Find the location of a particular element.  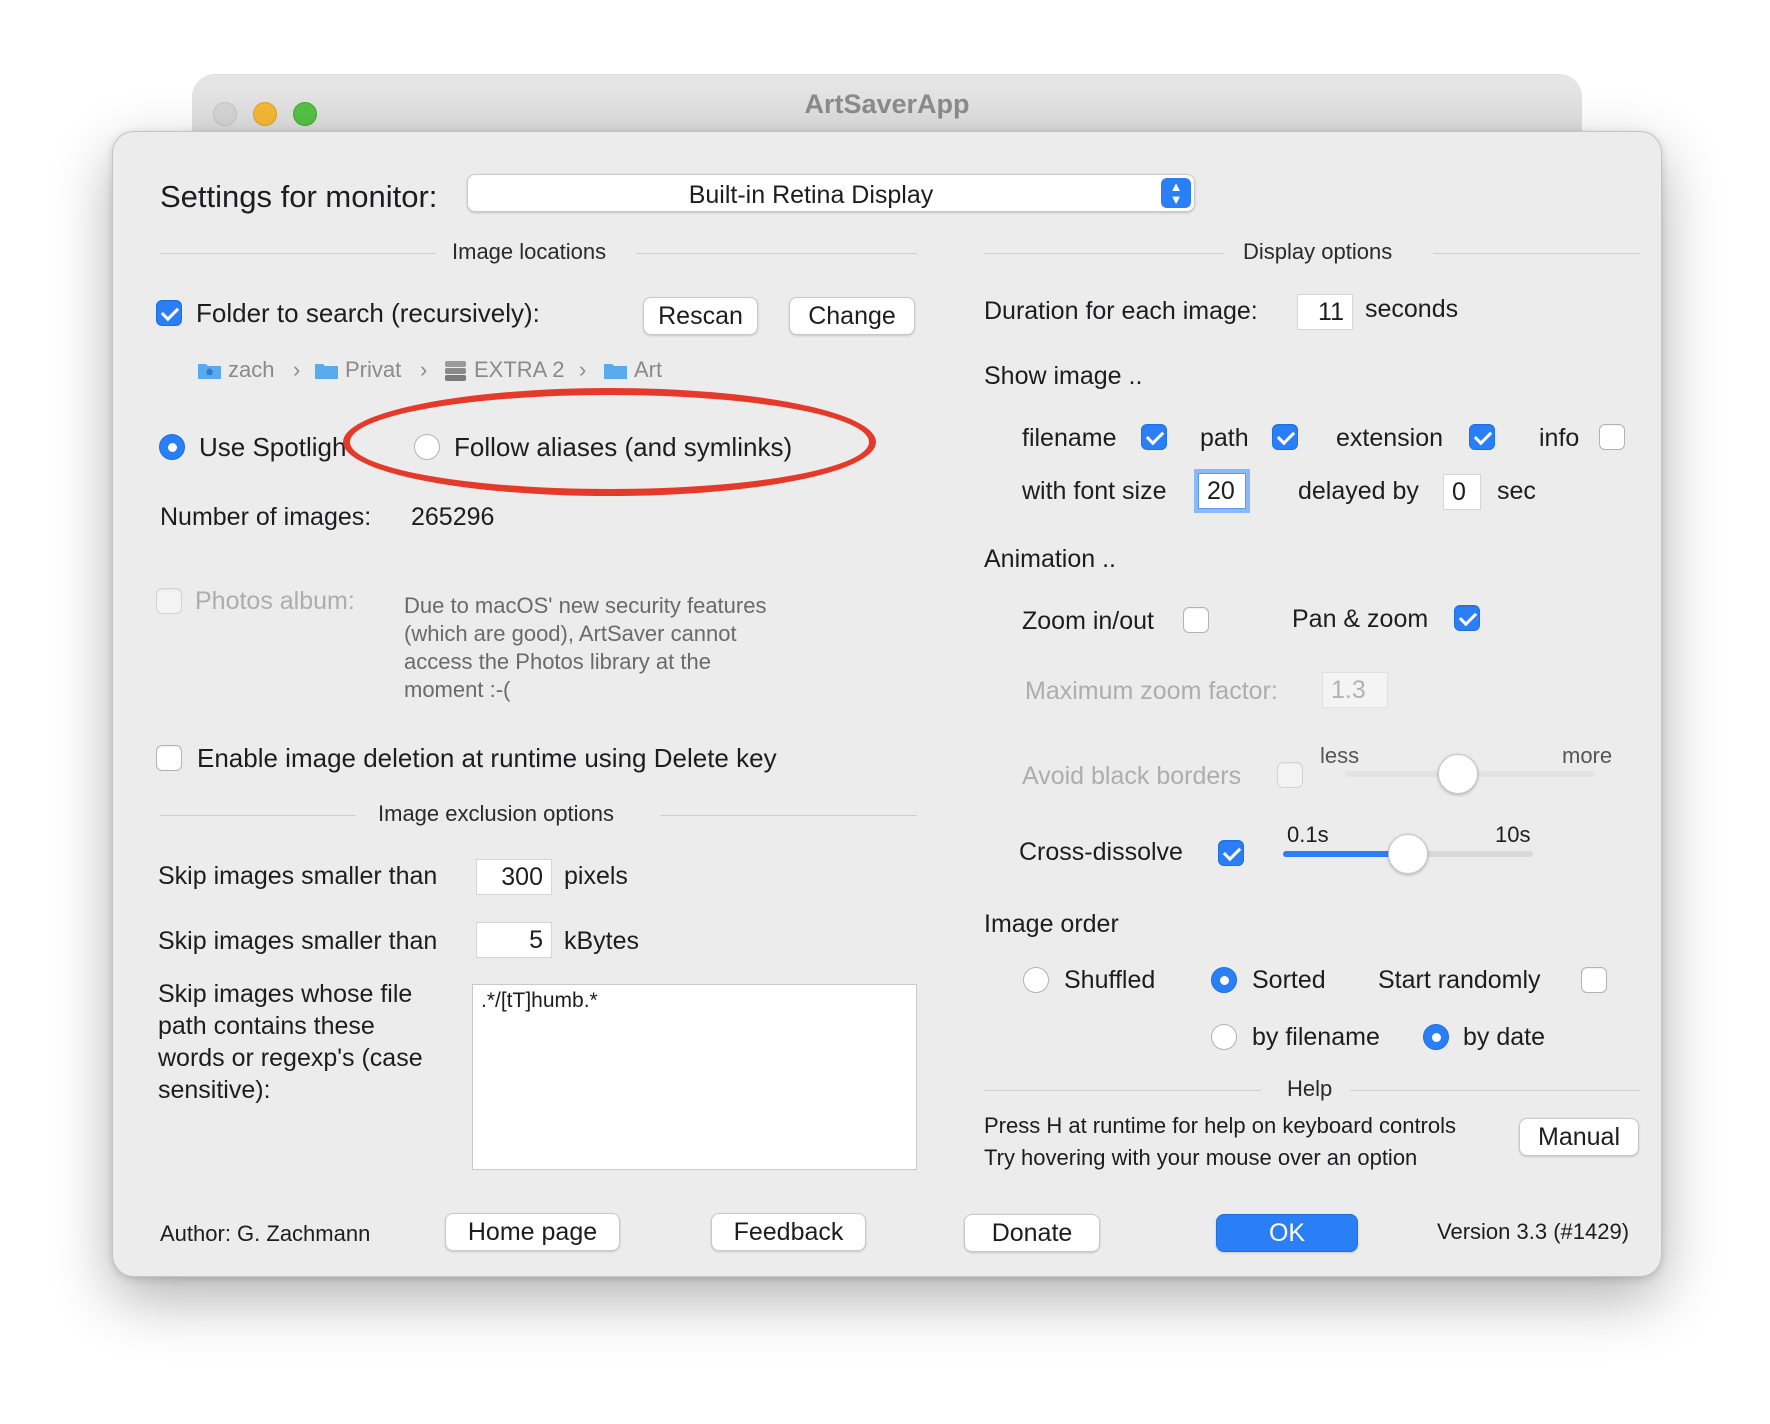

cross-dissolve-label: Cross-dissolve is located at coordinates (1101, 852).